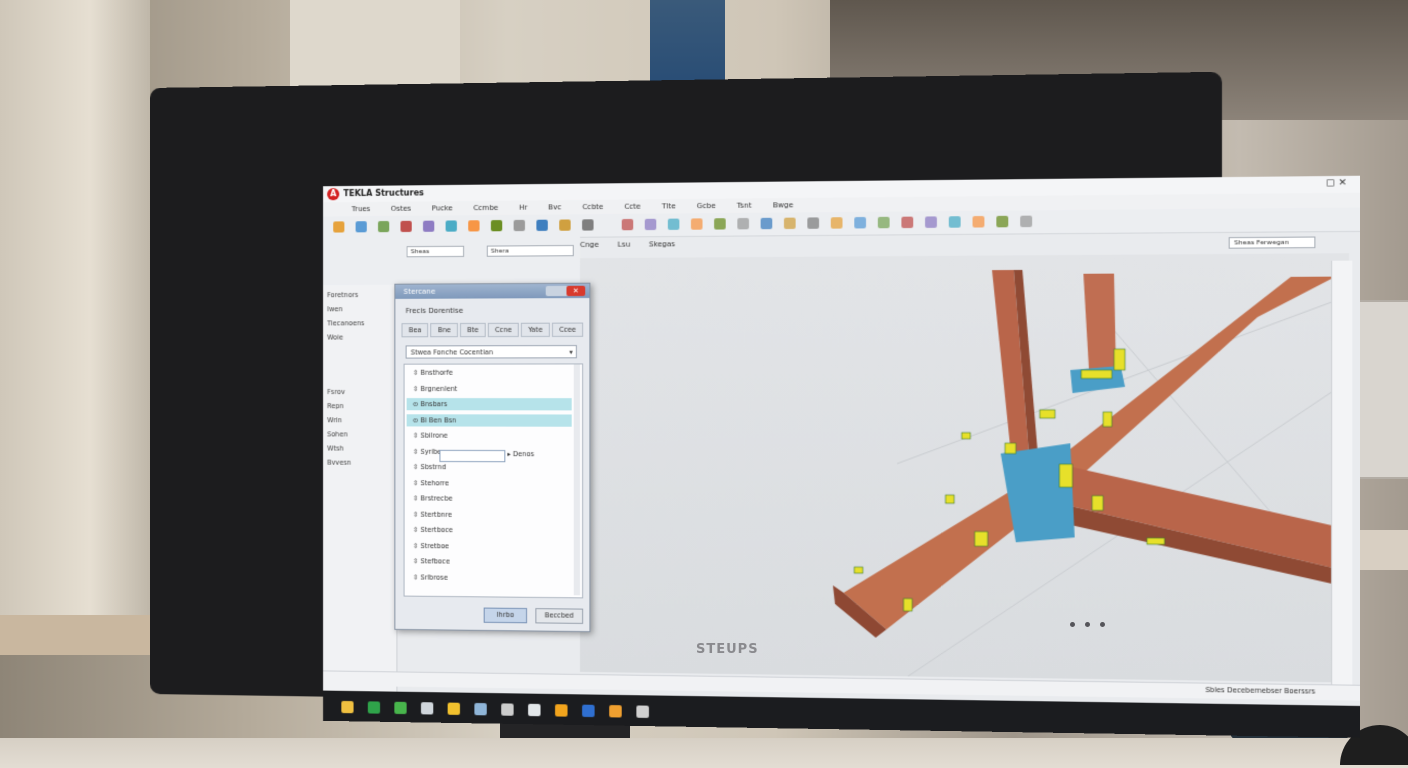  What do you see at coordinates (492, 291) in the screenshot?
I see `dialog-title-bar: Stercane ✕` at bounding box center [492, 291].